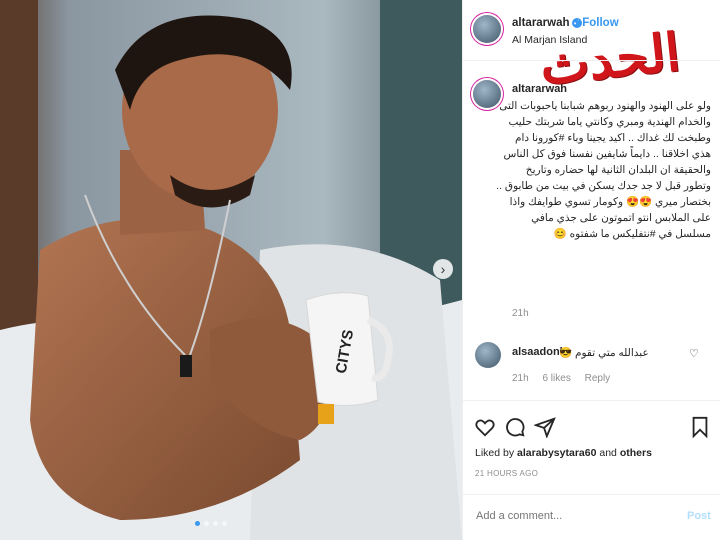 The image size is (720, 541). What do you see at coordinates (556, 378) in the screenshot?
I see `comment-likes: 6 likes` at bounding box center [556, 378].